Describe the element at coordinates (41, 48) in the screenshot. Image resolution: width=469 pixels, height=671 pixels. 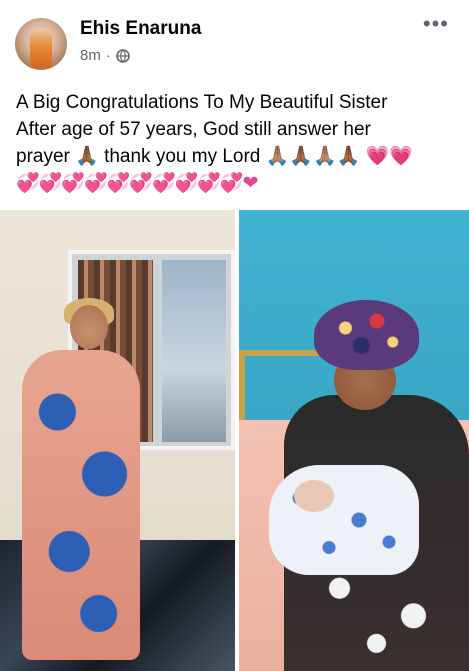
I see `avatar-figure` at that location.